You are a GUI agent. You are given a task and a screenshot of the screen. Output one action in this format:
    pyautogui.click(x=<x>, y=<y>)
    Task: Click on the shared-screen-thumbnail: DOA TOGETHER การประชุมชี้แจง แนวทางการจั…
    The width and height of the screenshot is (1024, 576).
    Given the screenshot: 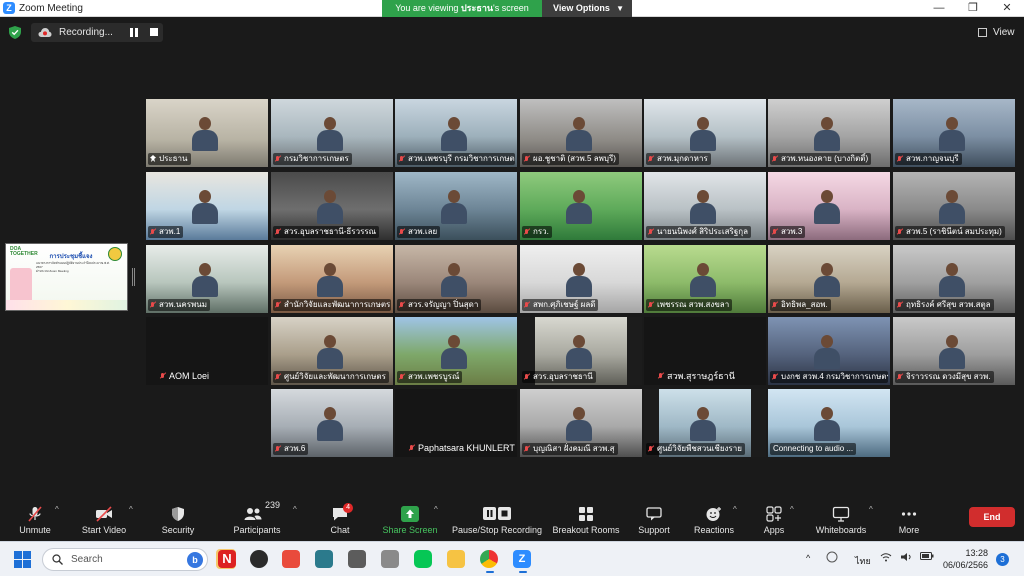 What is the action you would take?
    pyautogui.click(x=66, y=277)
    